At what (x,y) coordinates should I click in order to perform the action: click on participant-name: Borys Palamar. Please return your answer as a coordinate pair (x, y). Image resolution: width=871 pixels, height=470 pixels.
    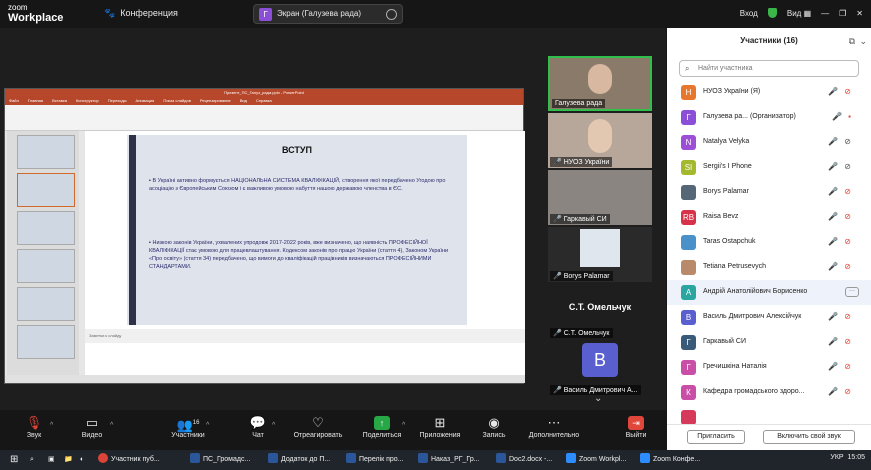
    Looking at the image, I should click on (726, 191).